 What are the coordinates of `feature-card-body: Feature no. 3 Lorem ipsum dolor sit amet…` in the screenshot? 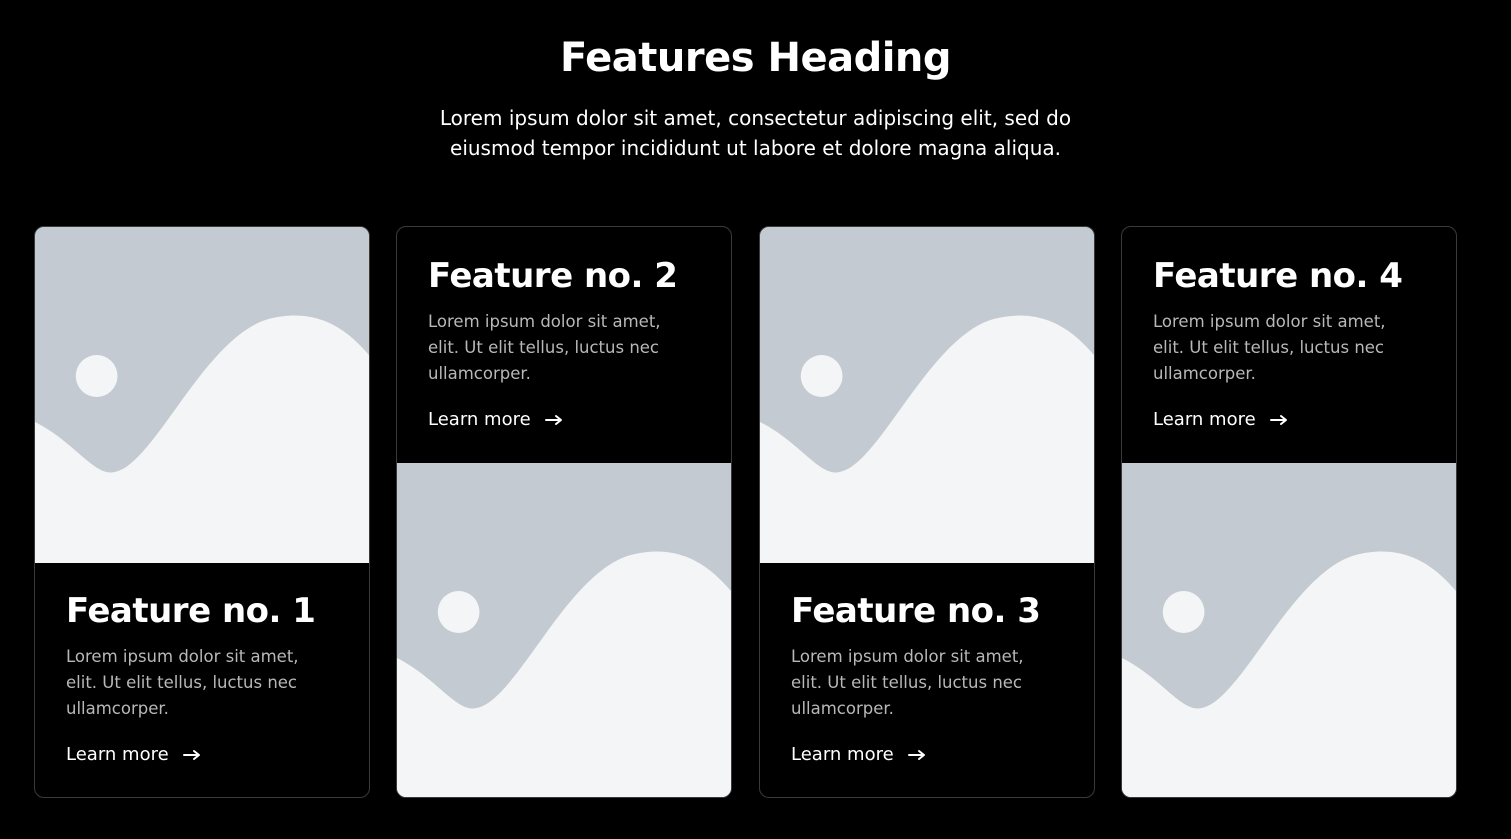 It's located at (931, 679).